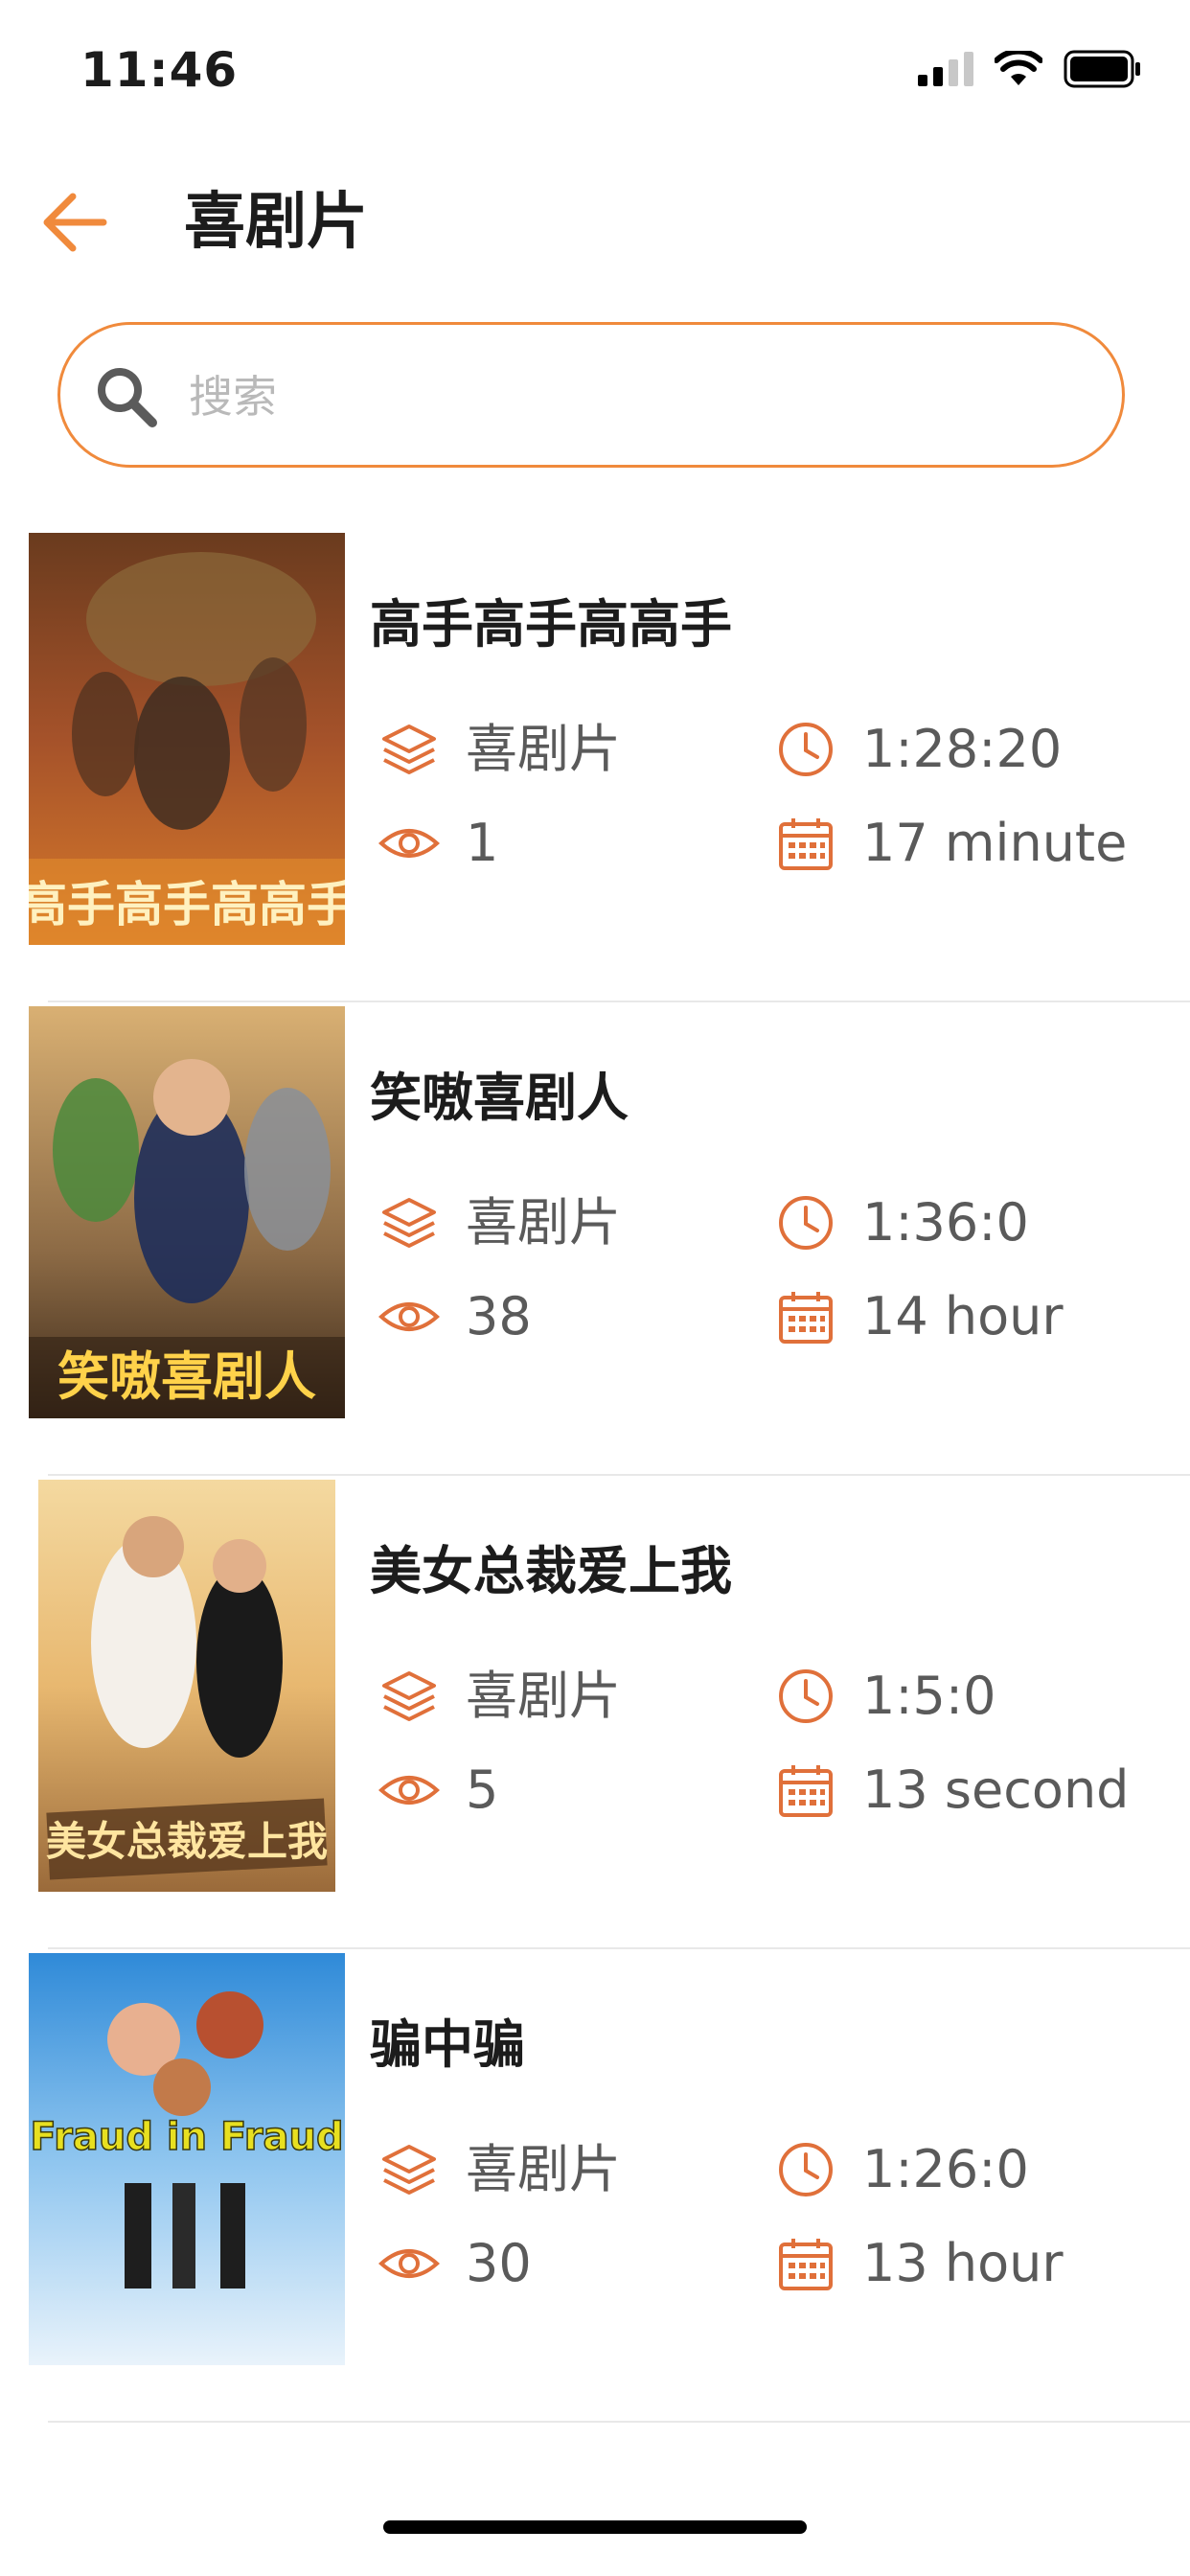 Image resolution: width=1190 pixels, height=2576 pixels. Describe the element at coordinates (619, 2422) in the screenshot. I see `divider` at that location.